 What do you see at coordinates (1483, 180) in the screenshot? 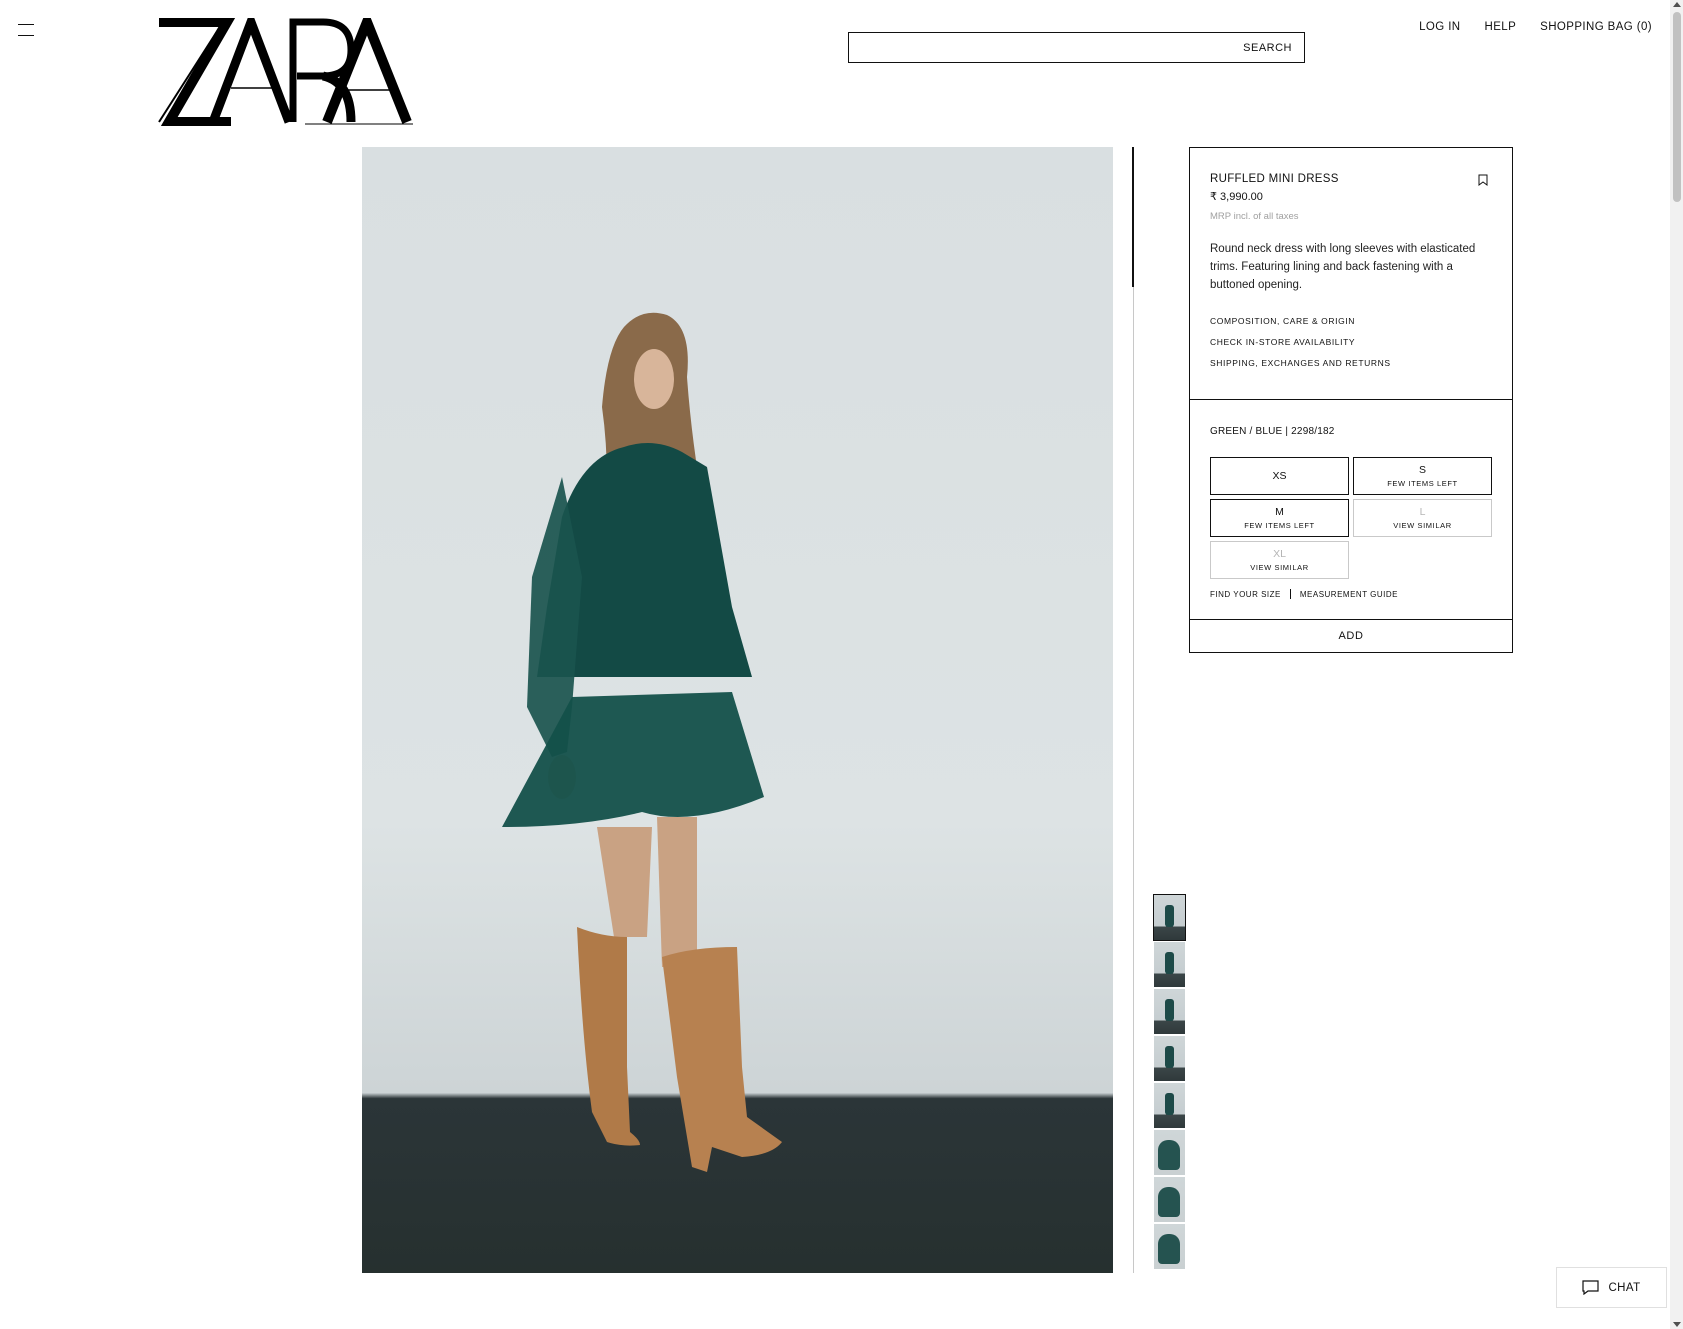
I see `bookmark-icon` at bounding box center [1483, 180].